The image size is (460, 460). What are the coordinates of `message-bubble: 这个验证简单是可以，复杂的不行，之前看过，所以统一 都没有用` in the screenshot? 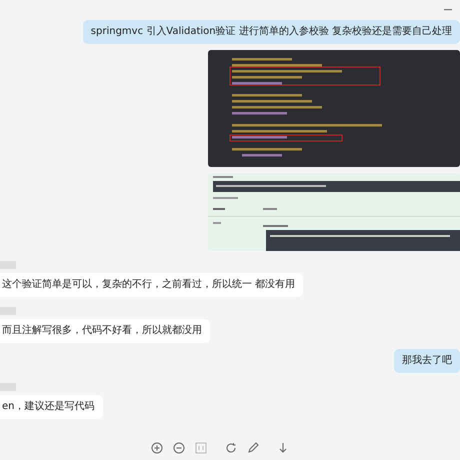 It's located at (152, 285).